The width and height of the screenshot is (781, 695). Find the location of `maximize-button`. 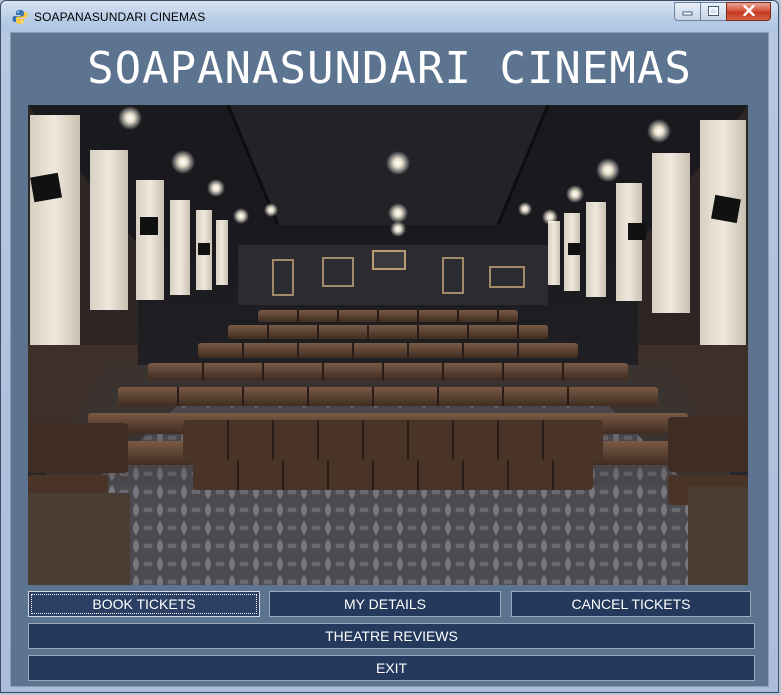

maximize-button is located at coordinates (713, 11).